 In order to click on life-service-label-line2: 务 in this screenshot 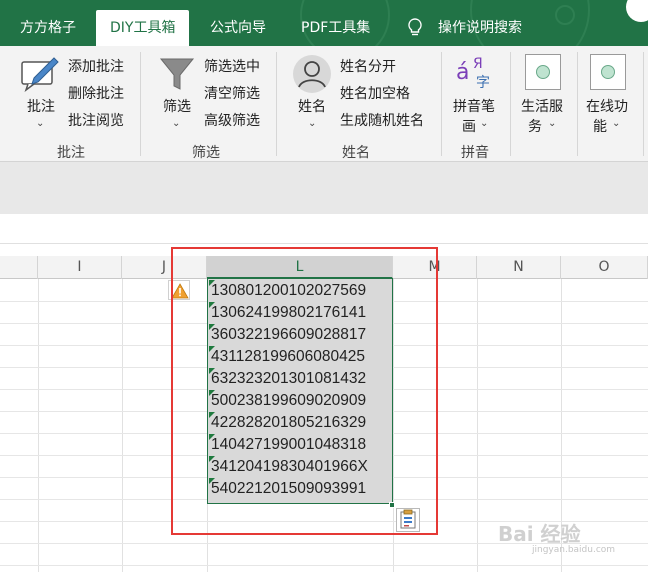, I will do `click(535, 127)`.